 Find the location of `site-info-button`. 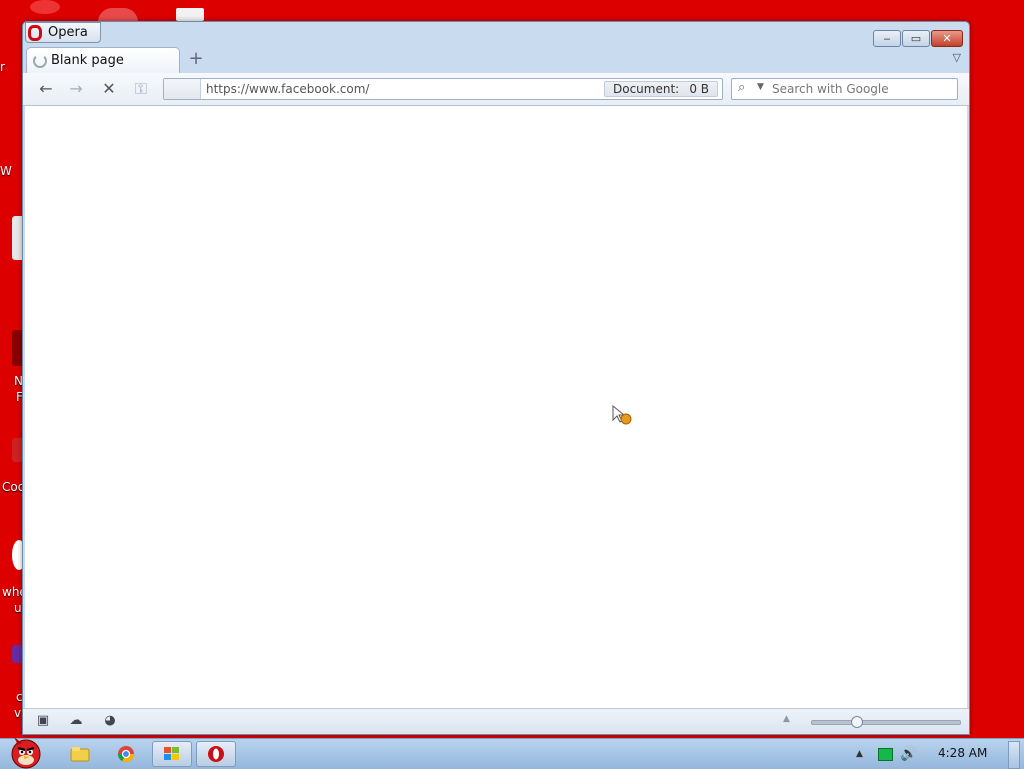

site-info-button is located at coordinates (182, 89).